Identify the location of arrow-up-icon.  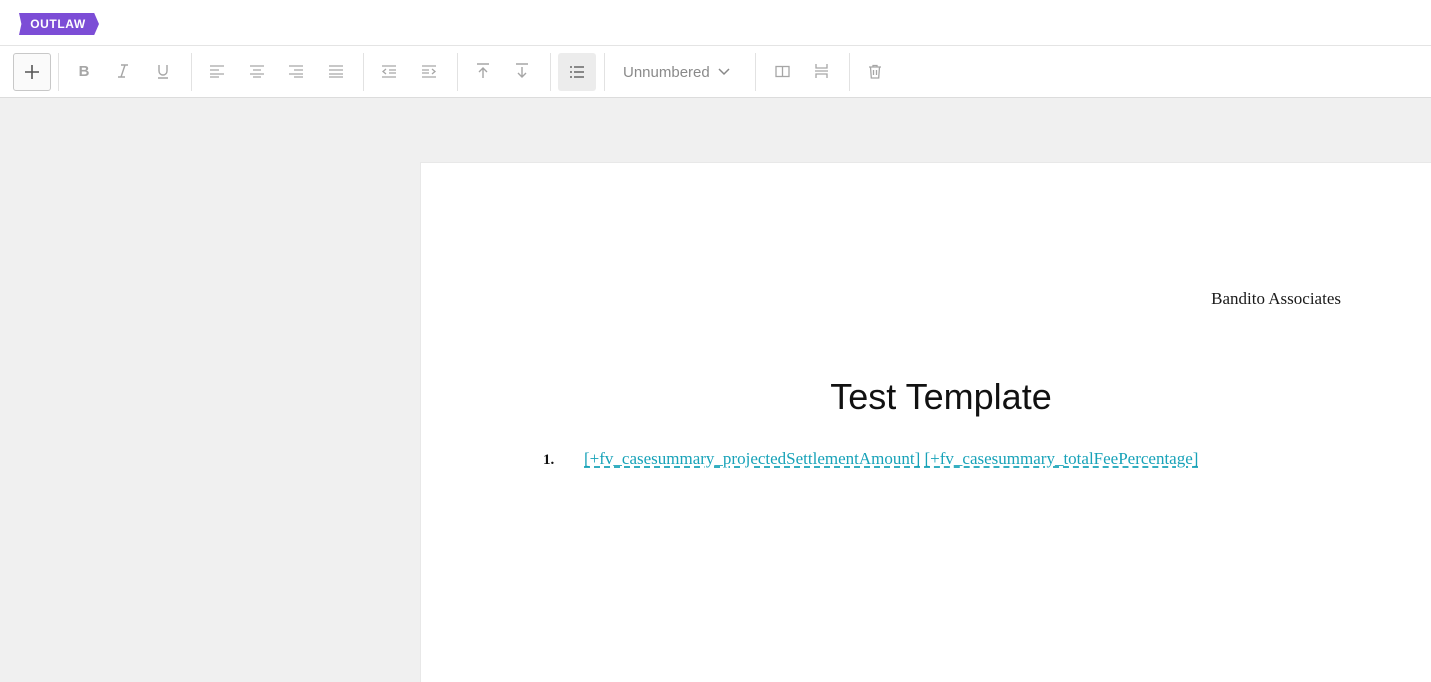
(483, 70).